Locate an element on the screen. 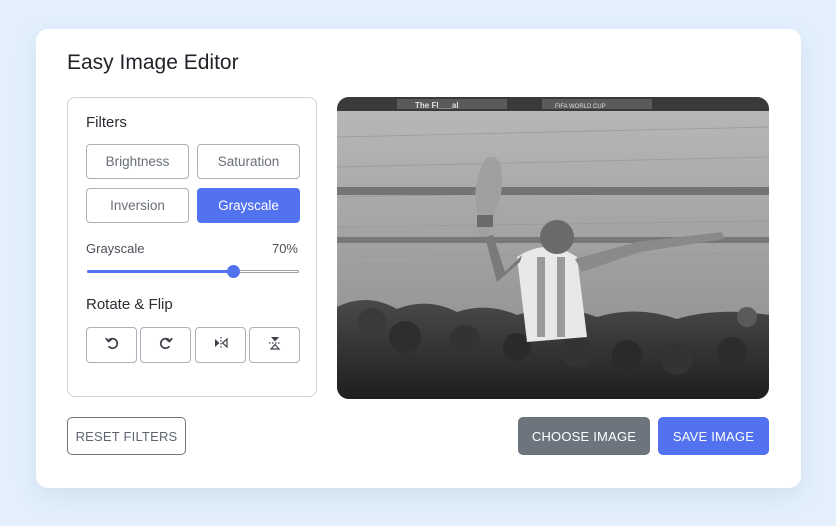 Image resolution: width=836 pixels, height=526 pixels. flip-horizontal-button is located at coordinates (220, 345).